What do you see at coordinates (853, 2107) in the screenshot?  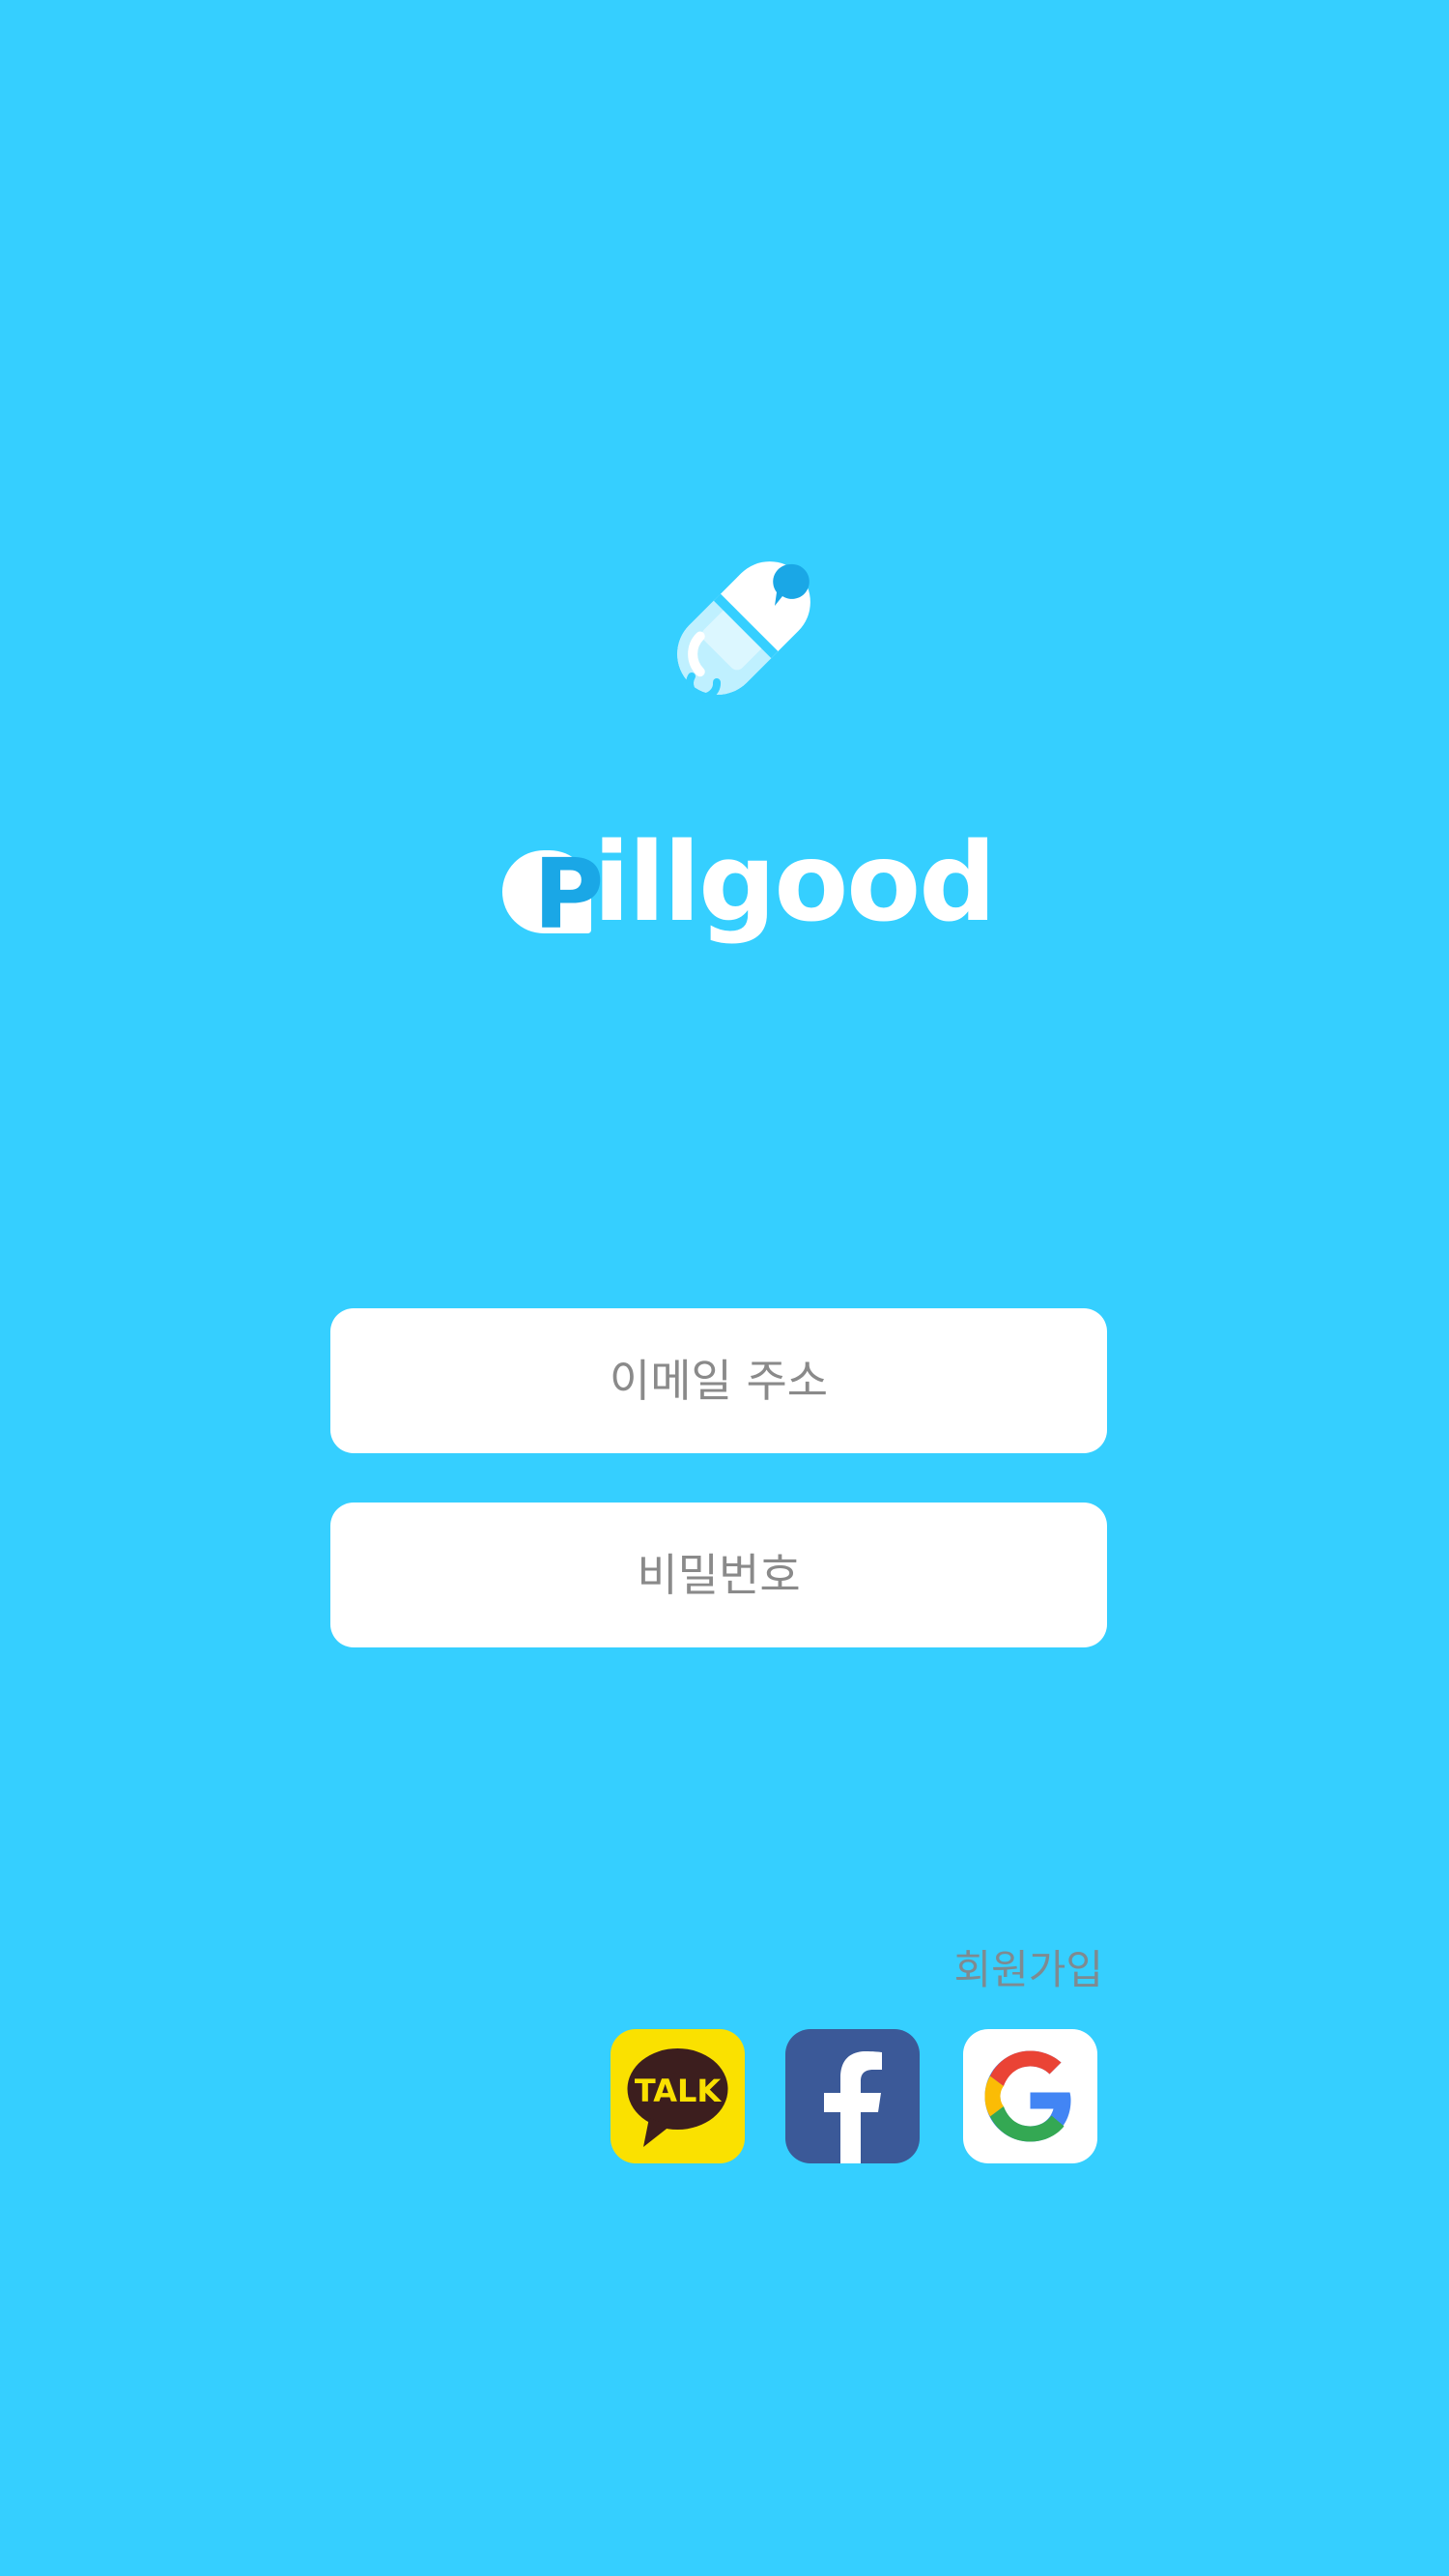 I see `facebook-icon` at bounding box center [853, 2107].